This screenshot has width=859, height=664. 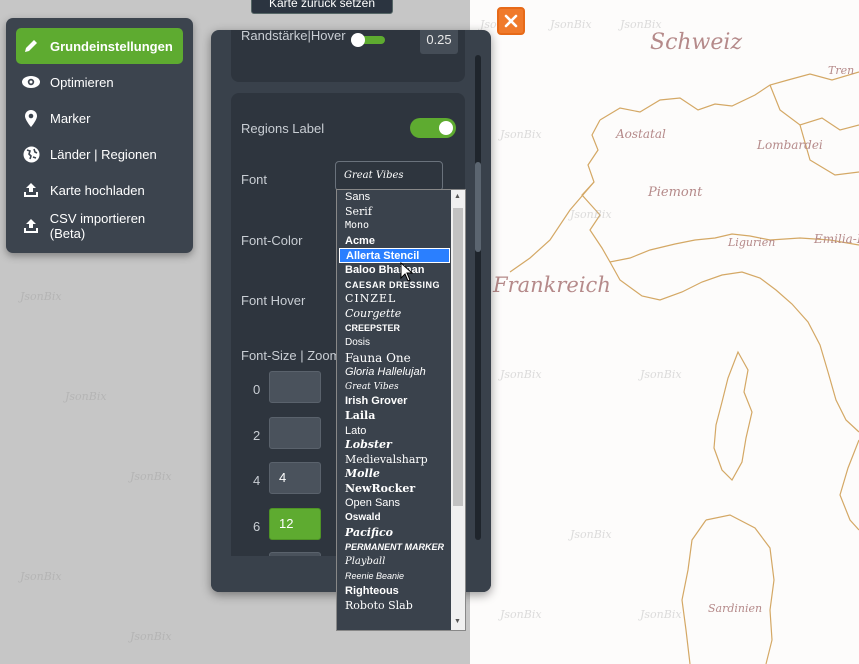 I want to click on font-option: Medievalsharp, so click(x=394, y=460).